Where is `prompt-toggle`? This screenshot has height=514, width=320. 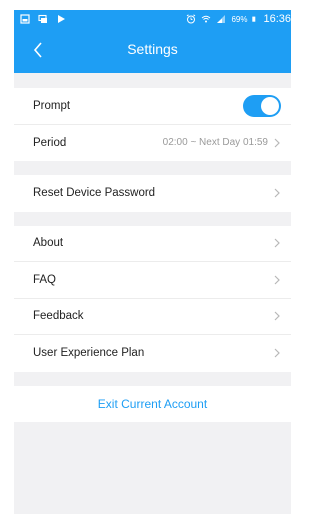 prompt-toggle is located at coordinates (262, 105).